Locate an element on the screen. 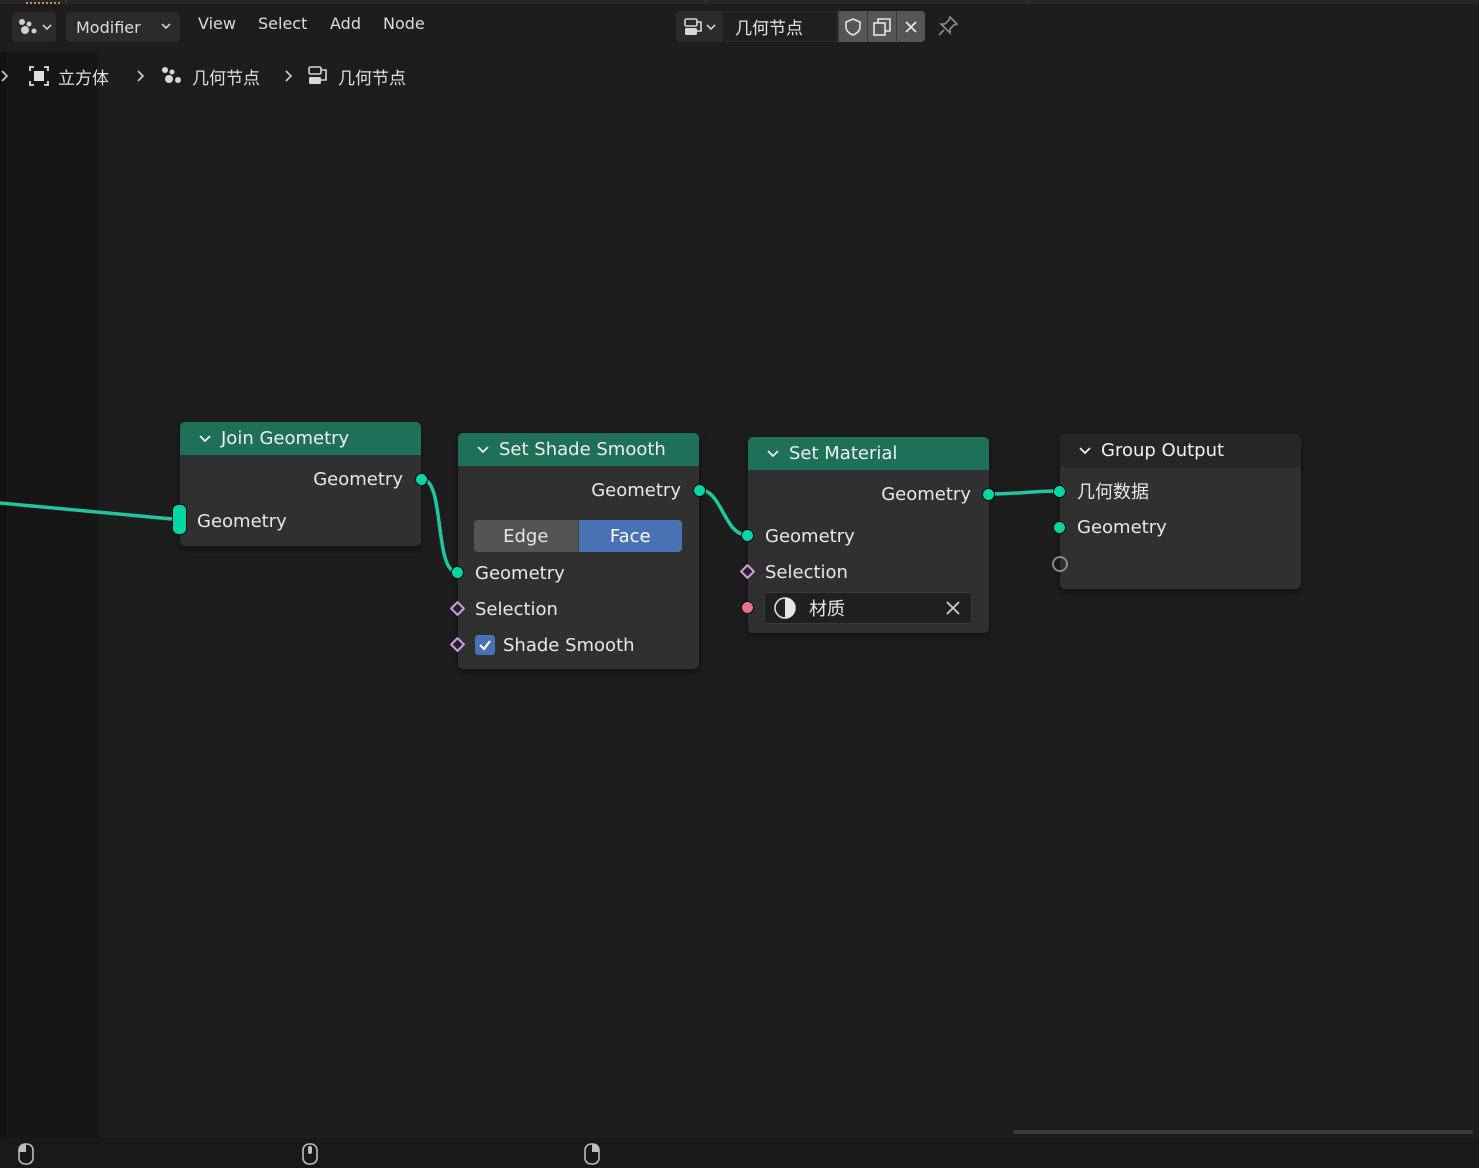  node-header: Group Output is located at coordinates (1180, 450).